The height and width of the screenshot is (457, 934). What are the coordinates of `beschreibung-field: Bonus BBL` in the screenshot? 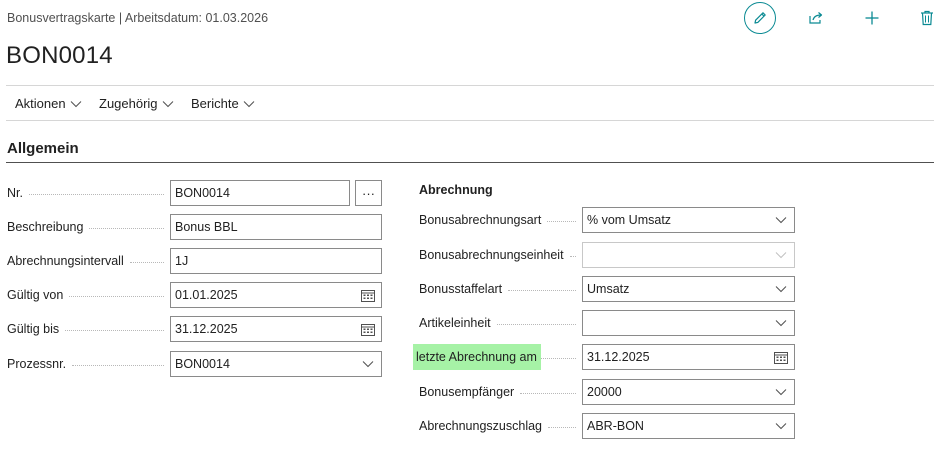 It's located at (276, 227).